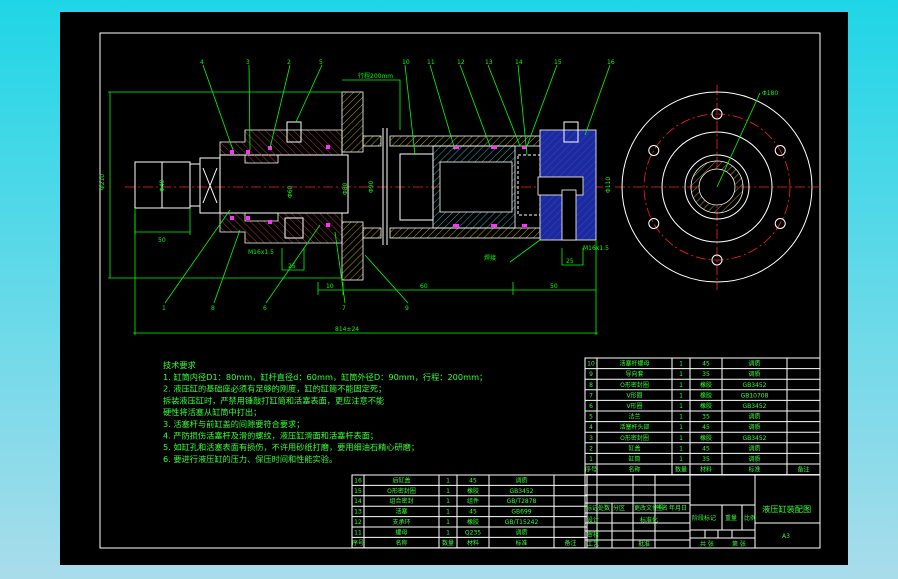 This screenshot has height=579, width=898. What do you see at coordinates (292, 266) in the screenshot?
I see `dim-port-pitch-left: 25` at bounding box center [292, 266].